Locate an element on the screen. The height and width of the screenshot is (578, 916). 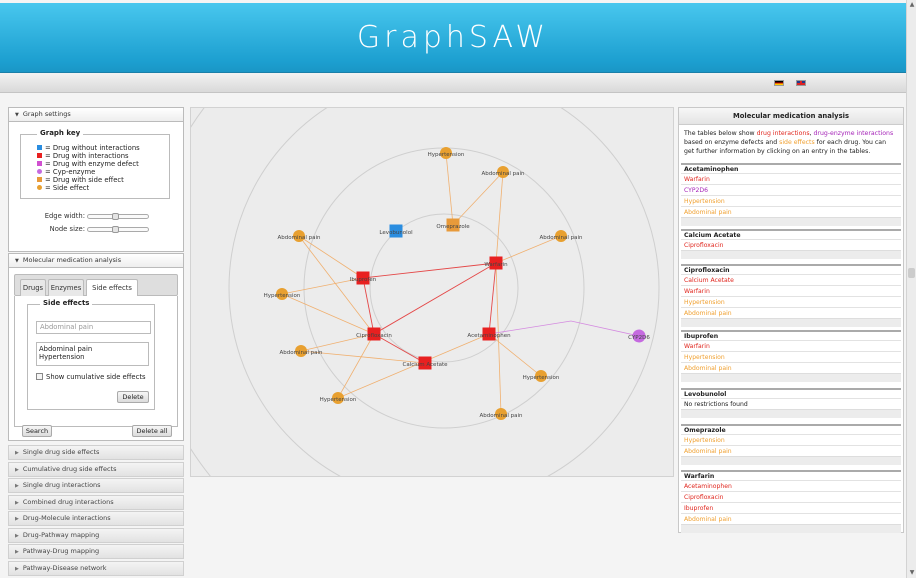
accordion-item-label: Pathway-Disease network is located at coordinates (64, 567).